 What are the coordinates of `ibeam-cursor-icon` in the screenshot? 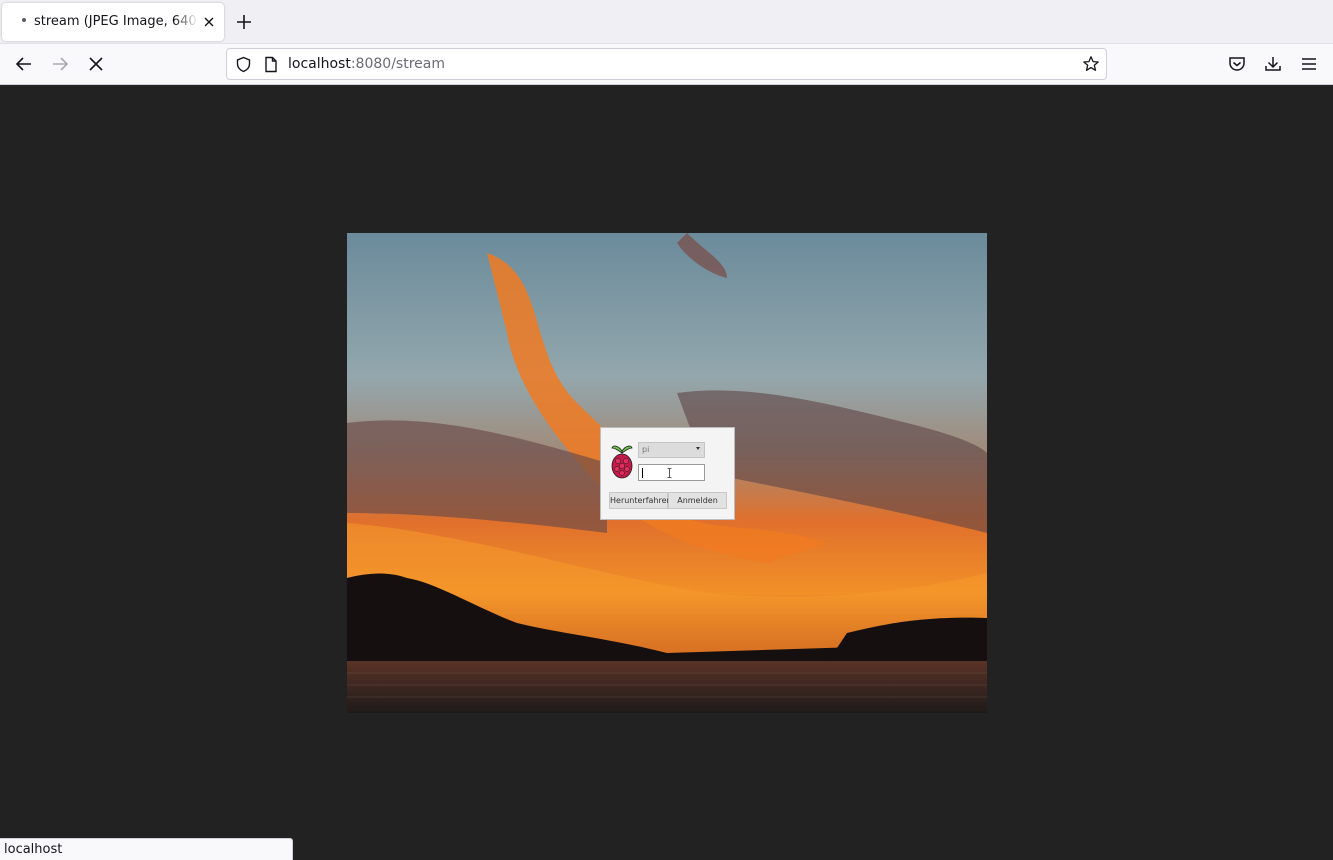 It's located at (669, 473).